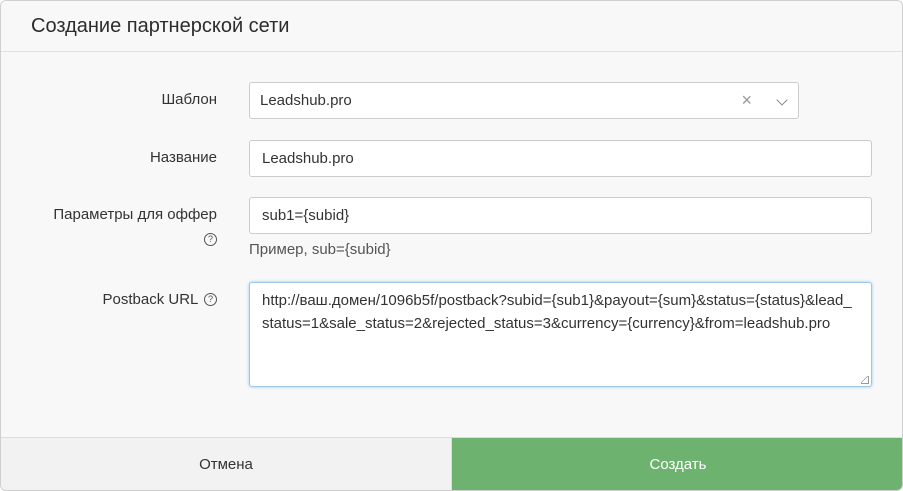 The height and width of the screenshot is (491, 903). Describe the element at coordinates (306, 100) in the screenshot. I see `template-select-value: Leadshub.pro` at that location.